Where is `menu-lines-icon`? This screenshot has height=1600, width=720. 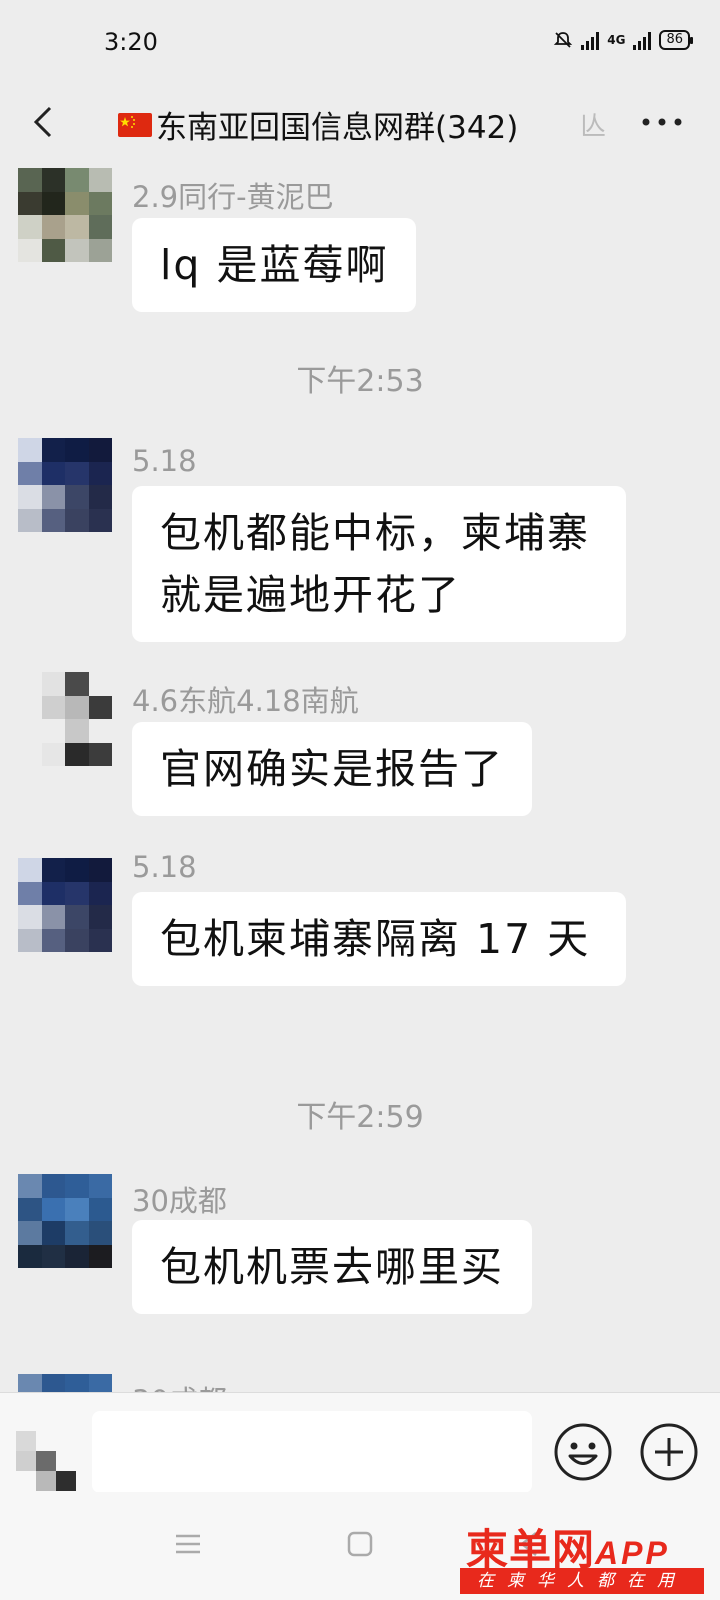
menu-lines-icon is located at coordinates (188, 1544).